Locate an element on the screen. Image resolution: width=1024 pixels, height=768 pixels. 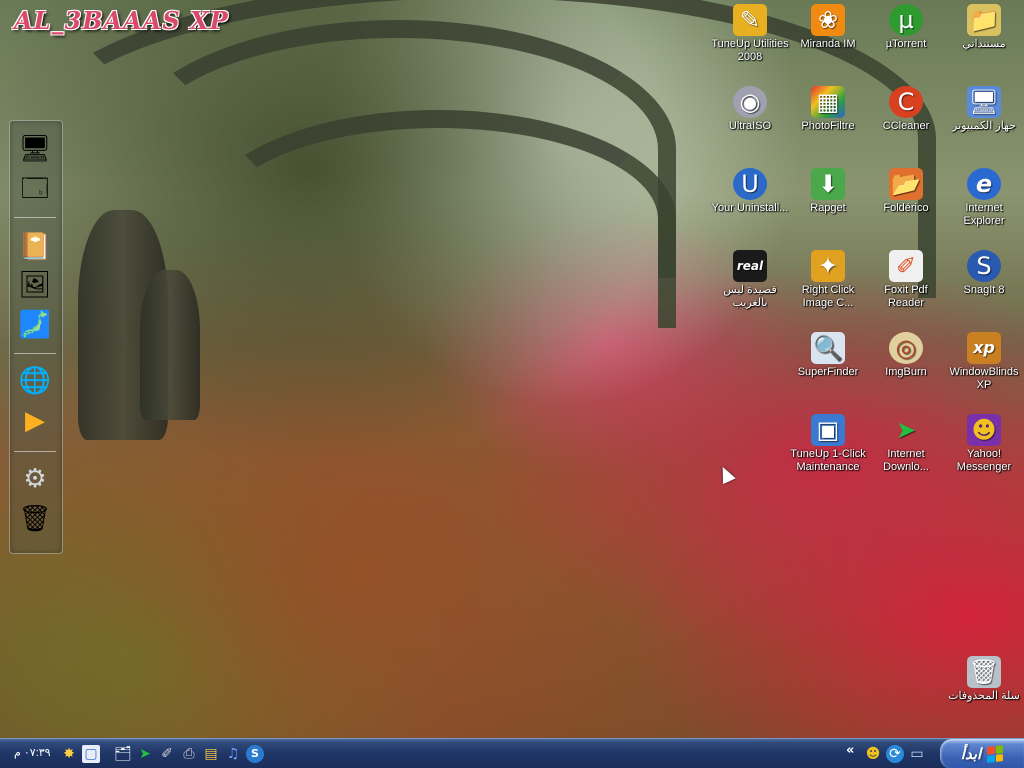
quick-launch-bar: ✸ ▢ is located at coordinates (80, 754).